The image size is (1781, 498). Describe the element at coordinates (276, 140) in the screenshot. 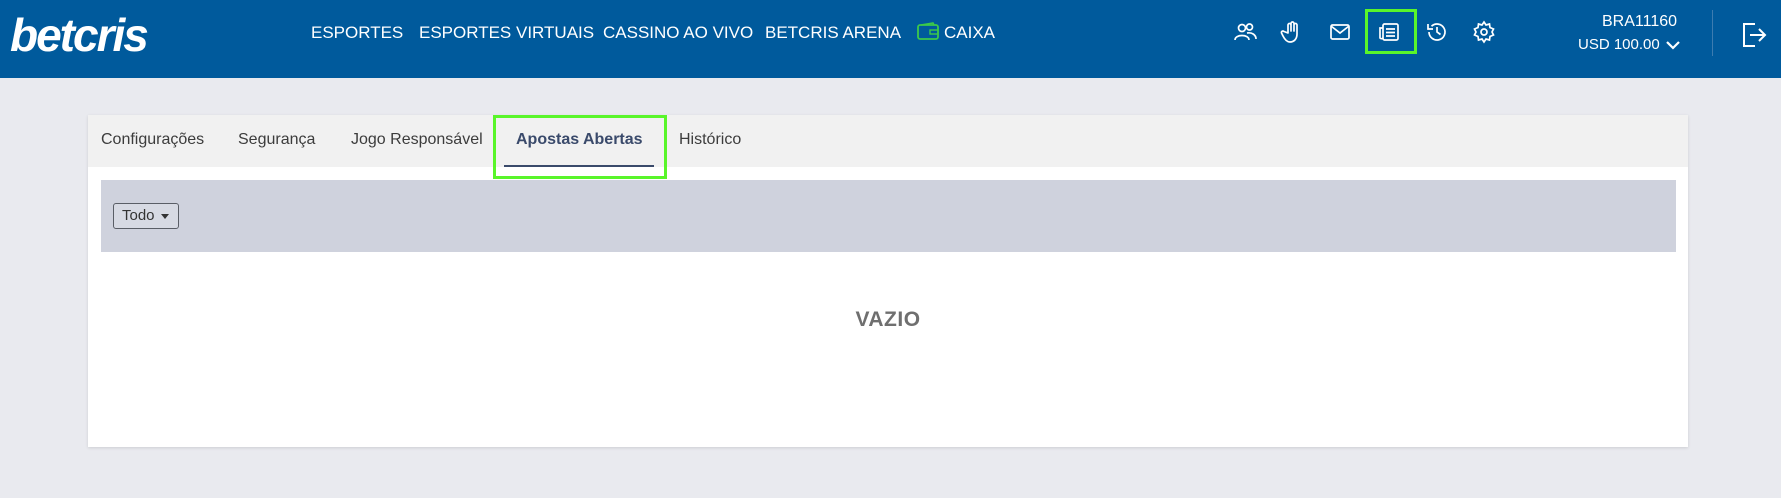

I see `tab-seguranca: Segurança` at that location.